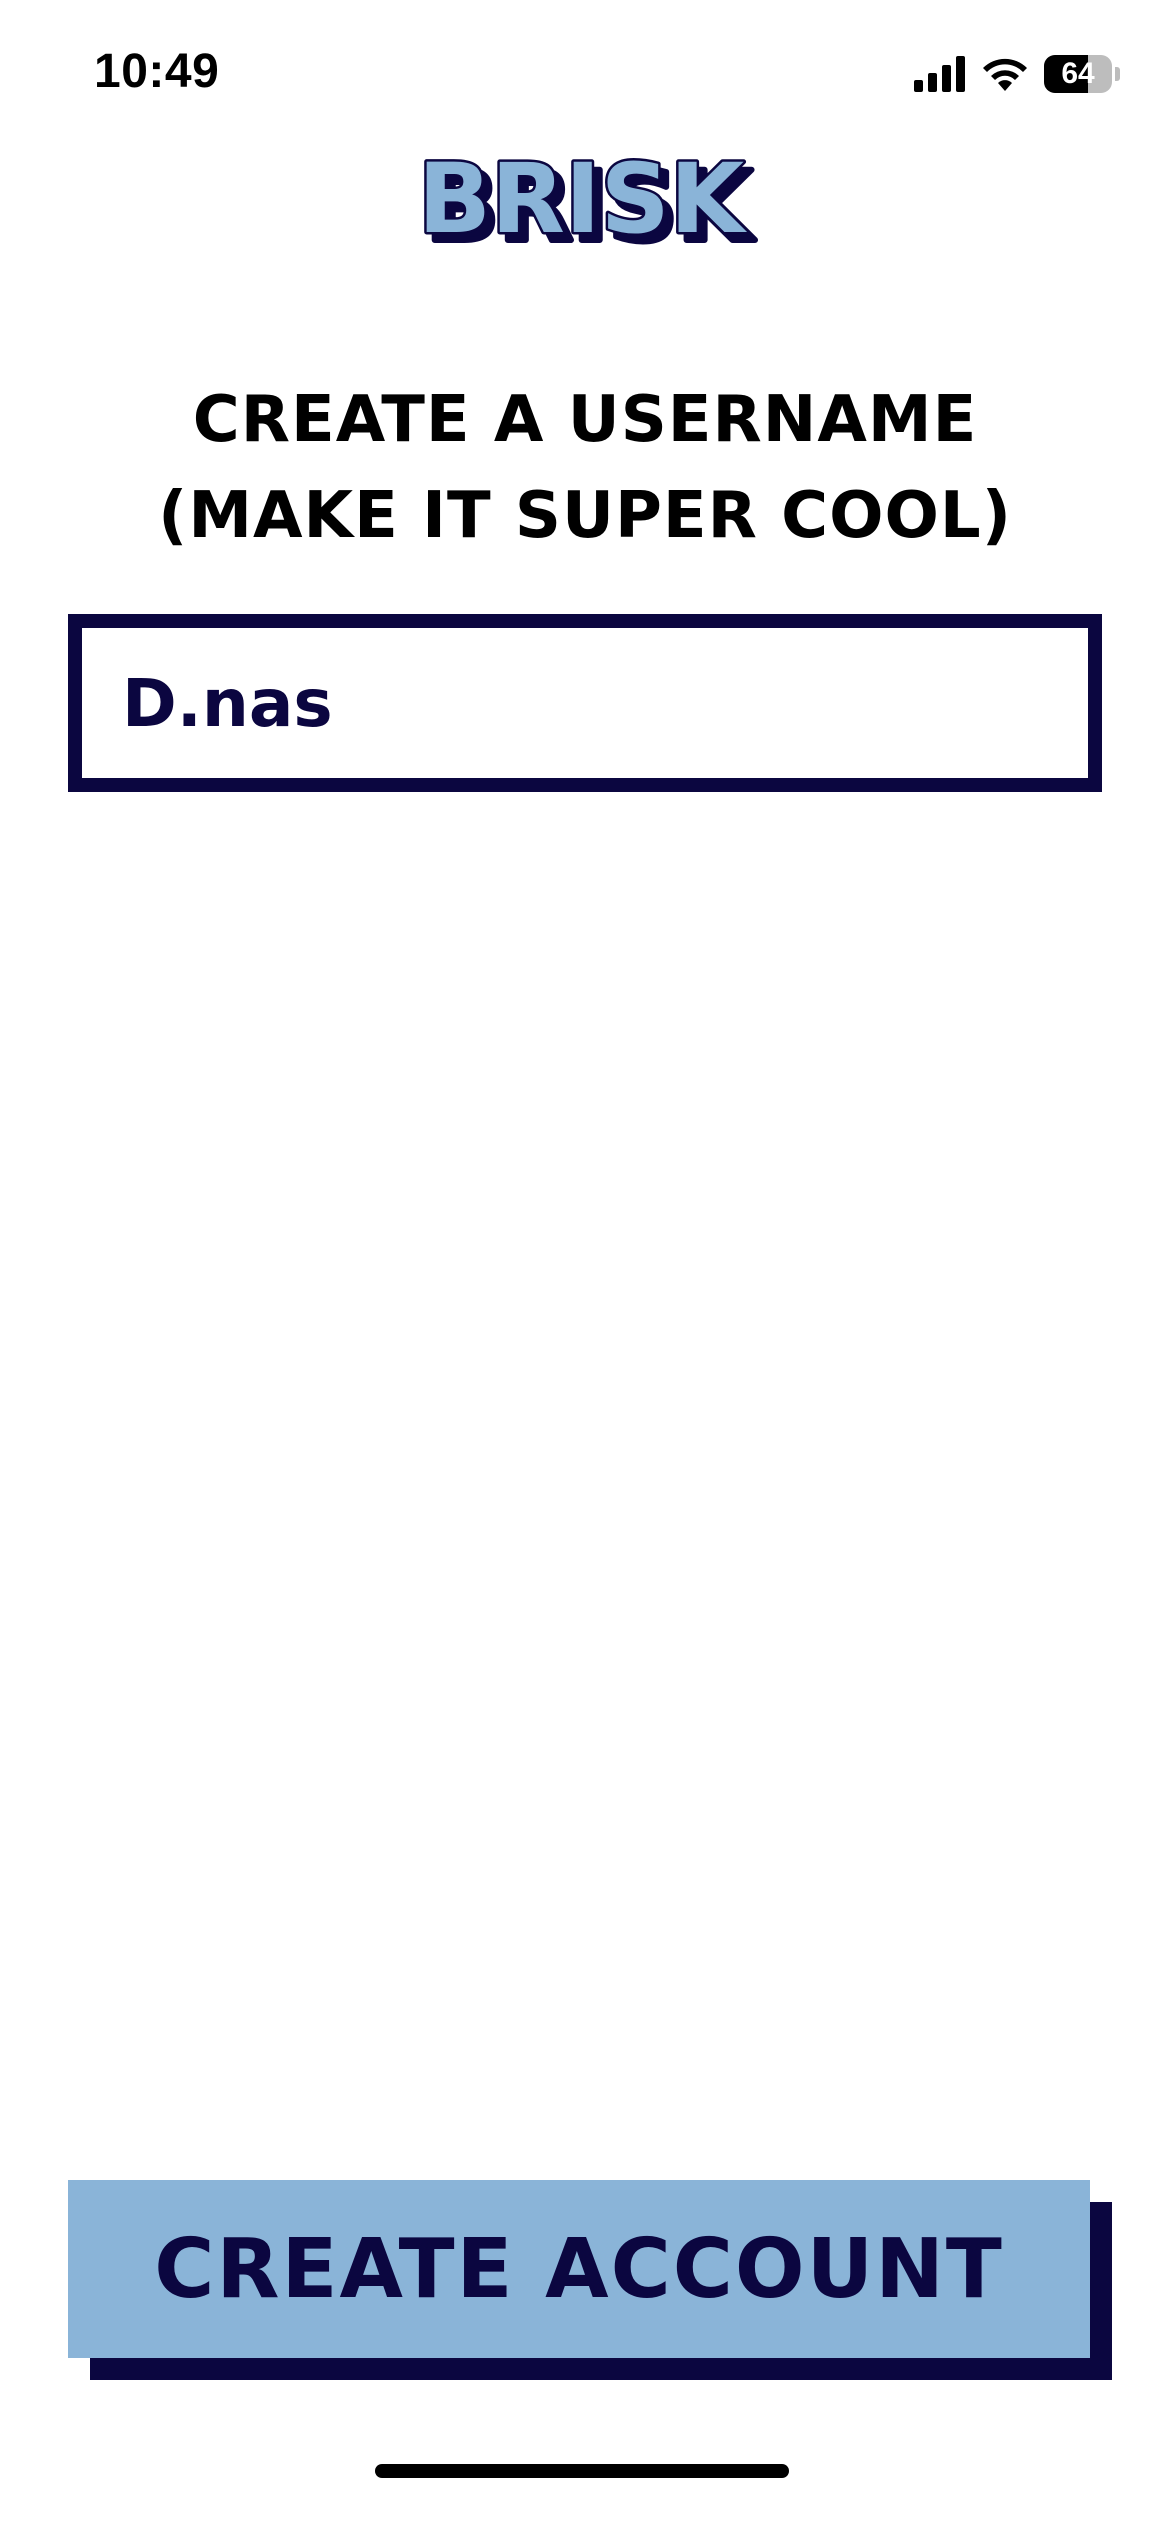  What do you see at coordinates (597, 703) in the screenshot?
I see `username-input` at bounding box center [597, 703].